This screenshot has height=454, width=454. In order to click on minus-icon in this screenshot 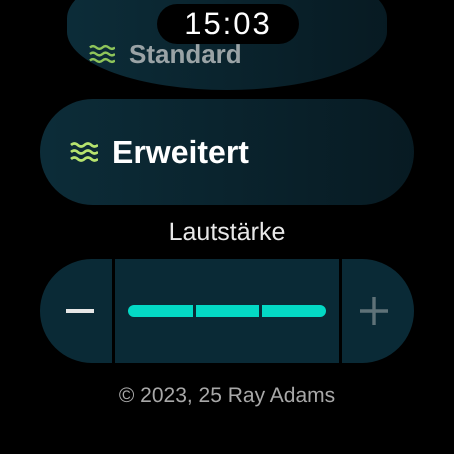, I will do `click(80, 311)`.